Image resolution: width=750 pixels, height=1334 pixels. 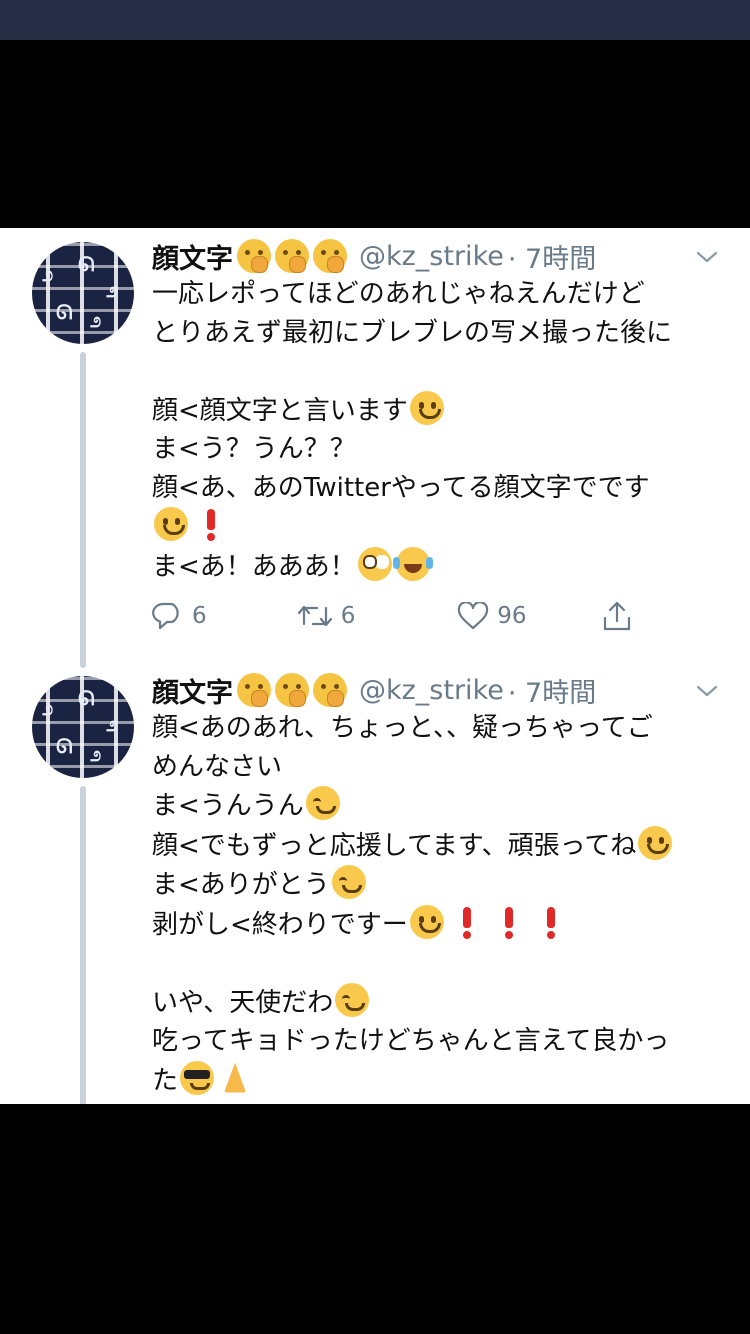 I want to click on retweet-button: 6, so click(x=377, y=616).